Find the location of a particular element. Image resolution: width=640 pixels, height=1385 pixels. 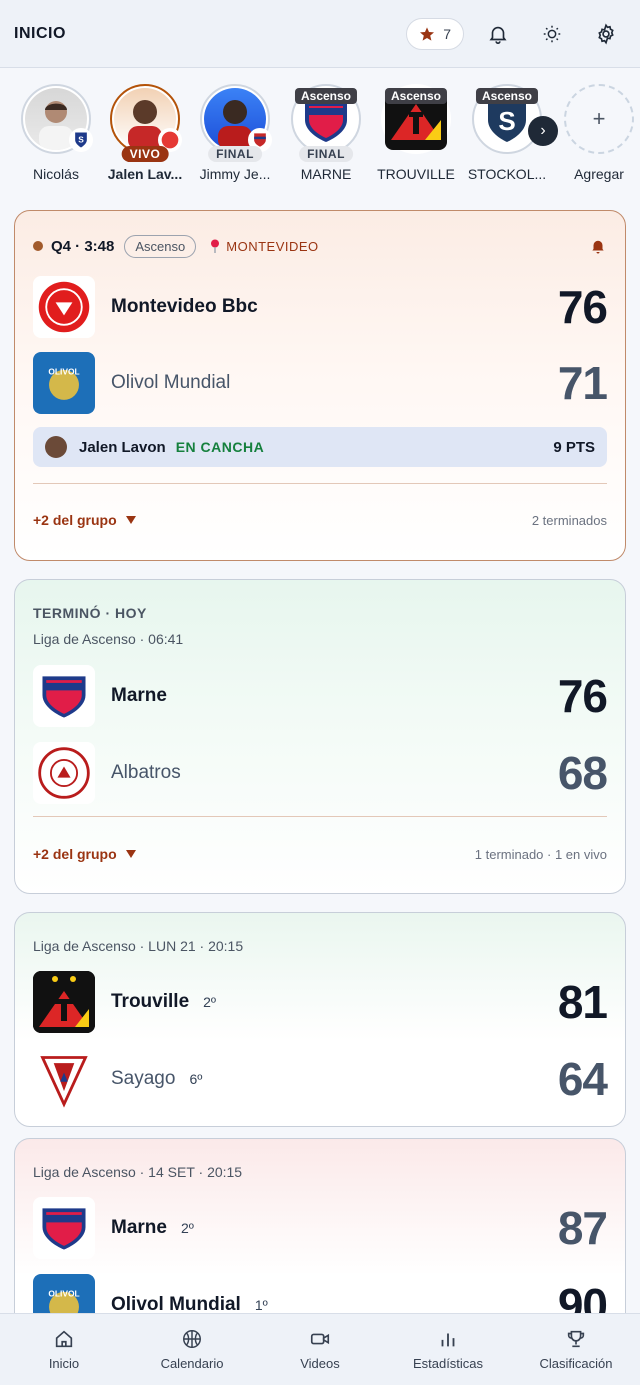

league-label: Liga de Ascenso · LUN 21 · 20:15 is located at coordinates (138, 946).